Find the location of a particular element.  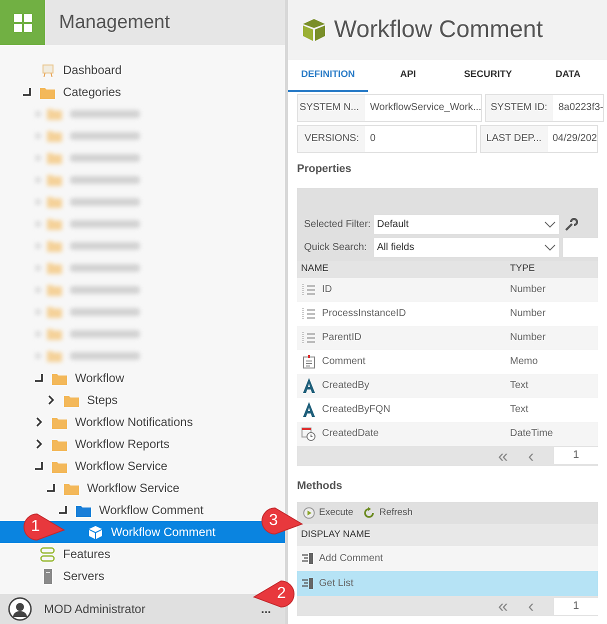

sidebar-title: Management is located at coordinates (114, 23).